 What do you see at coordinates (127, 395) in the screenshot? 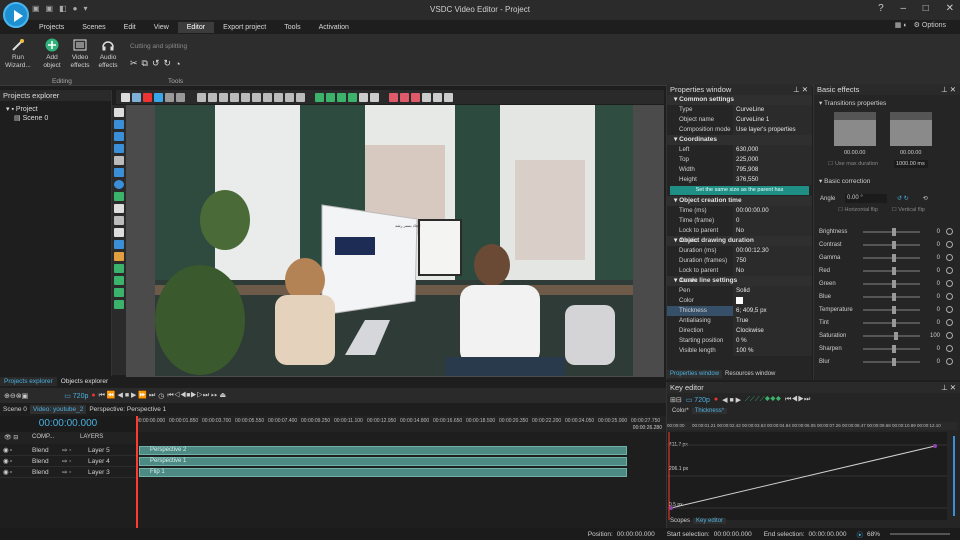
I see `playback-controls: ⏮ ⏪ ◀ ■ ▶ ⏩ ⏭` at bounding box center [127, 395].